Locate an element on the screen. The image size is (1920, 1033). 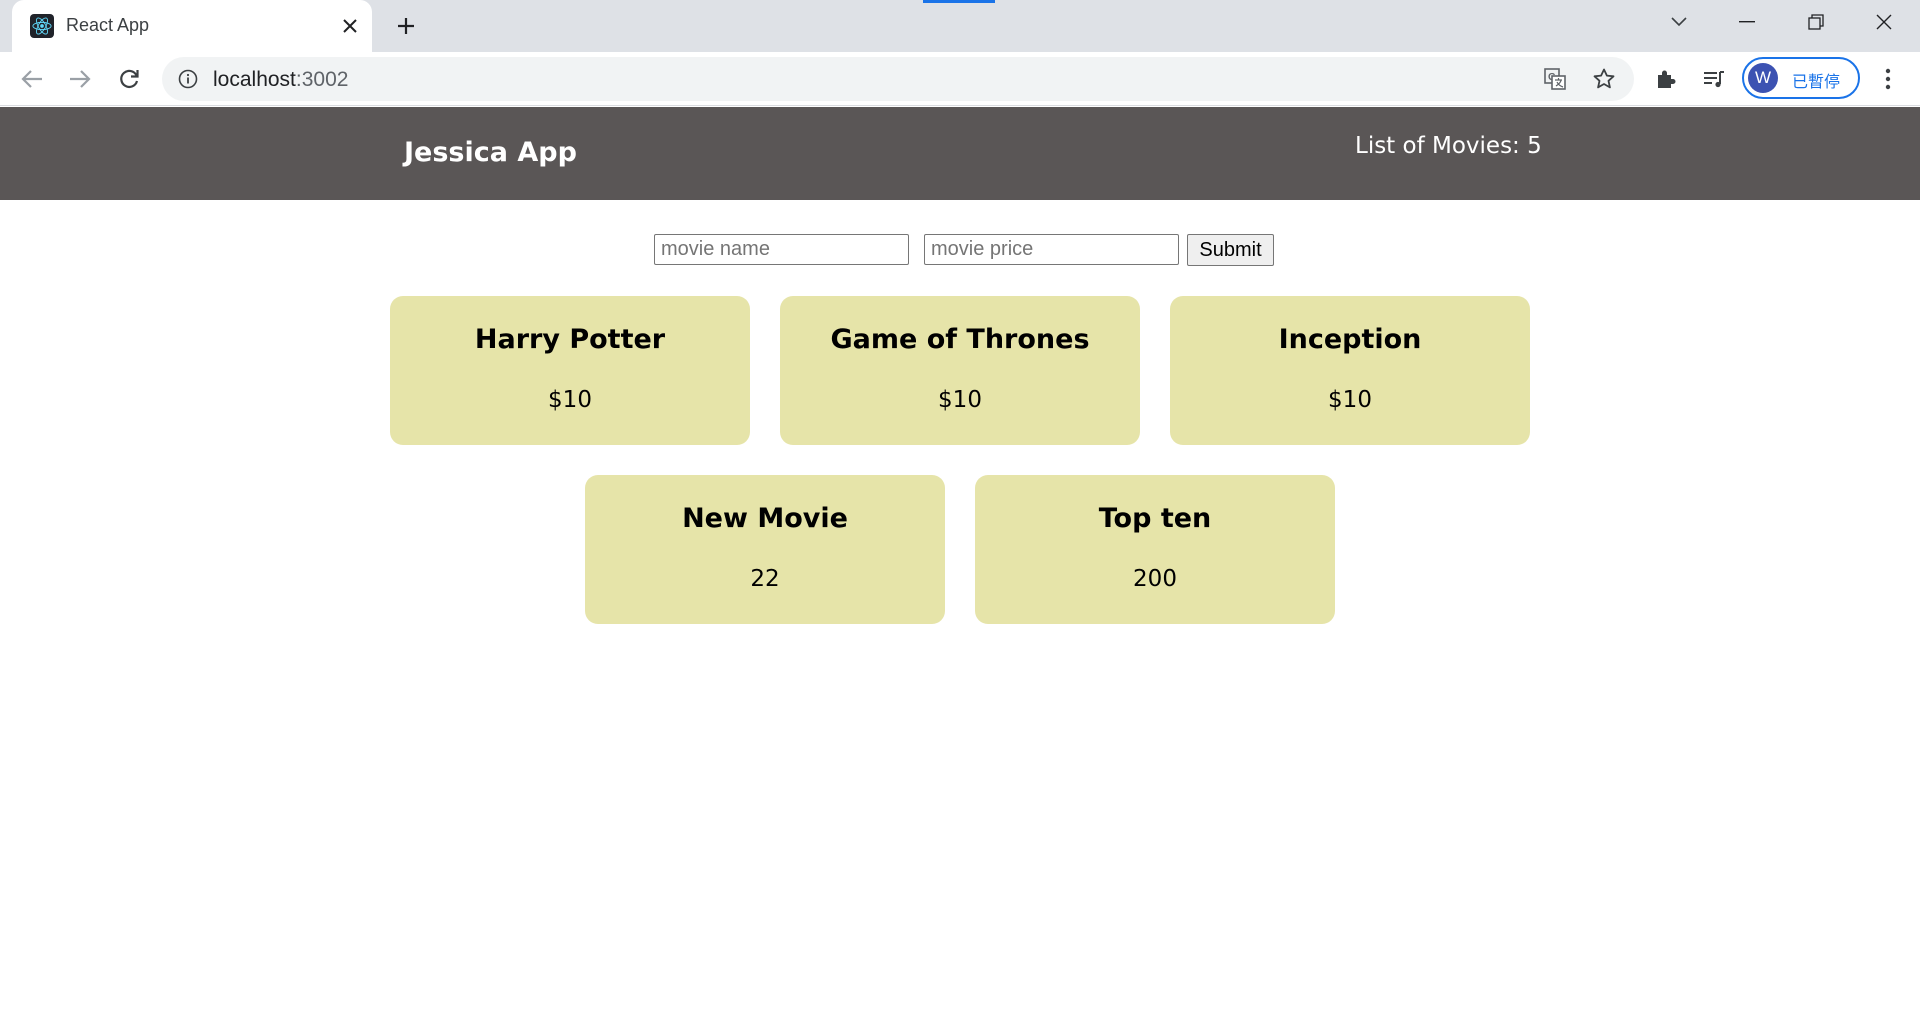
extensions-puzzle-icon is located at coordinates (1666, 79).